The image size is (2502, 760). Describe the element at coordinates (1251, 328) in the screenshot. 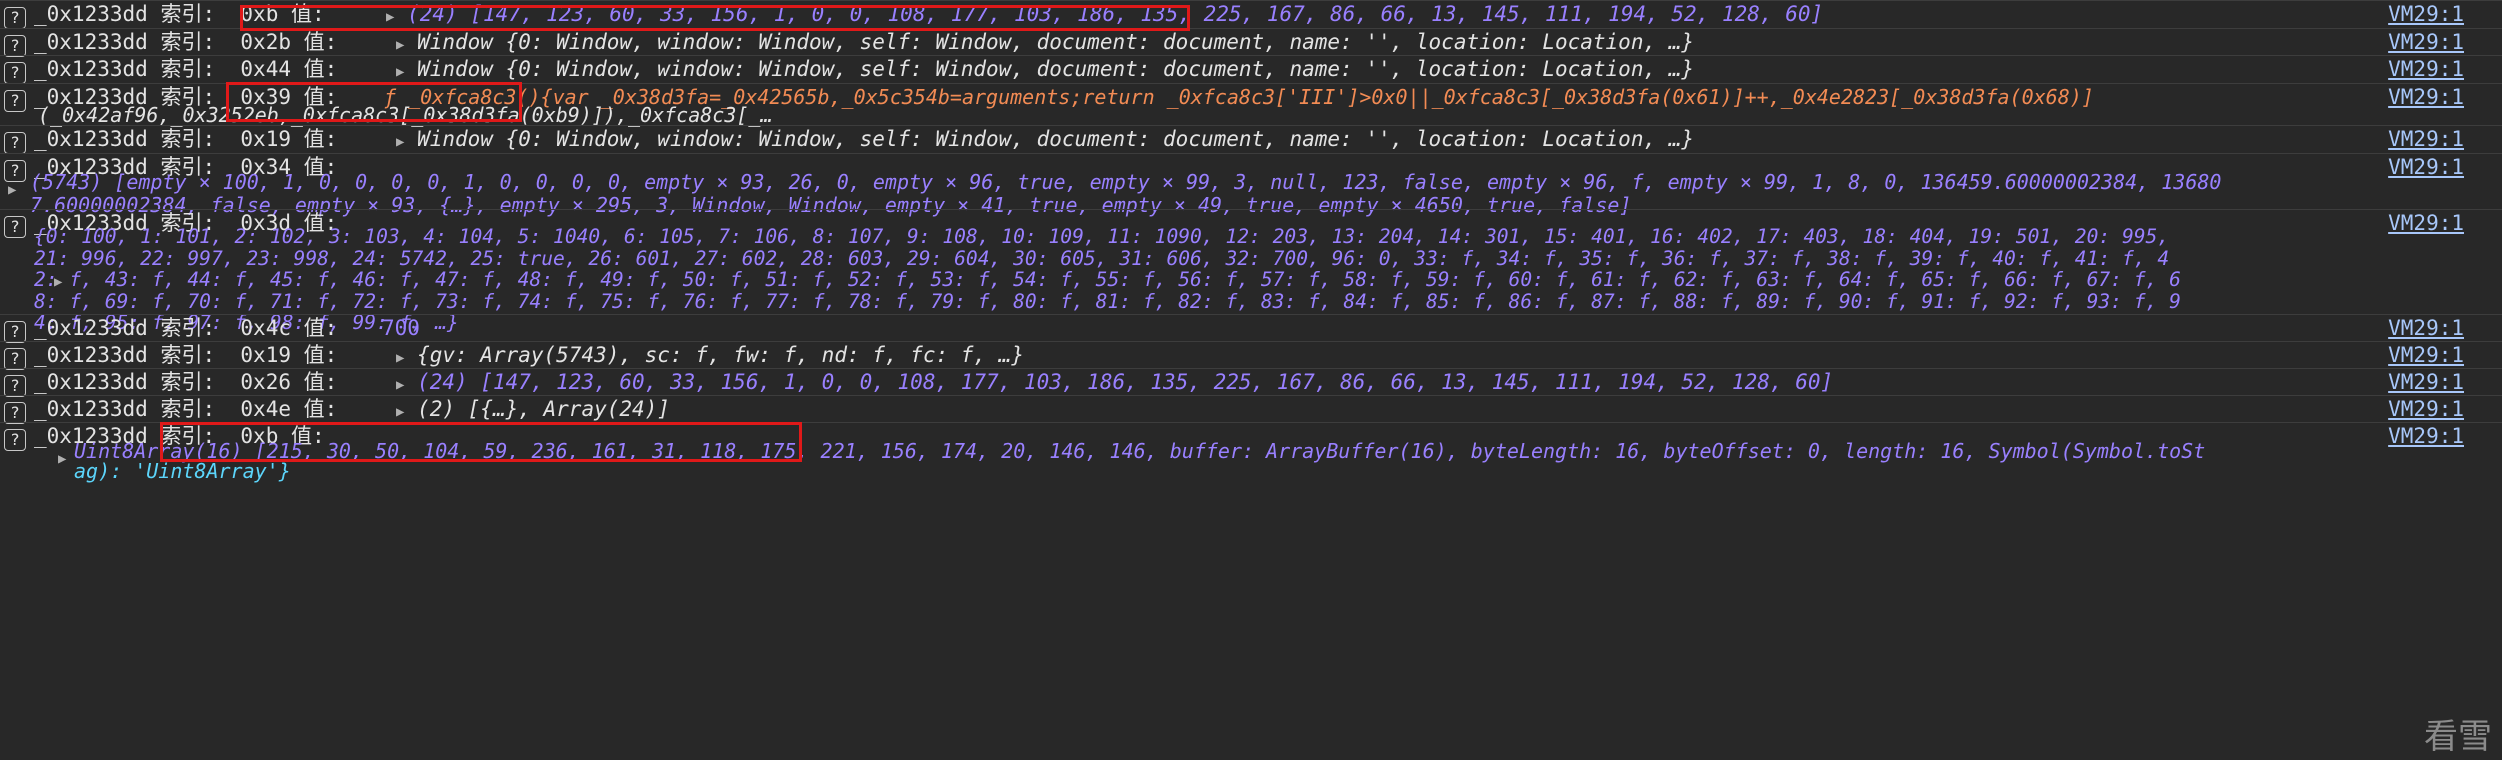

I see `console-row: ? _0x1233dd 索引: 0x4c 值: 700 VM29:1` at that location.